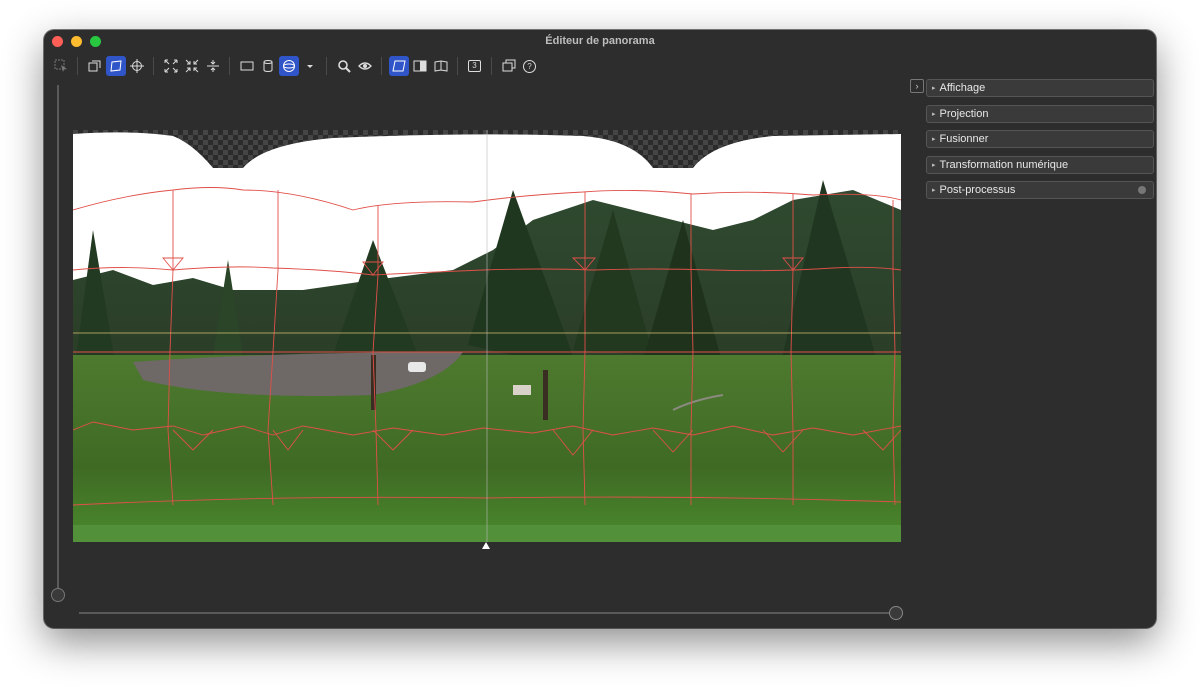 The width and height of the screenshot is (1200, 688). Describe the element at coordinates (310, 66) in the screenshot. I see `dropdown-icon` at that location.